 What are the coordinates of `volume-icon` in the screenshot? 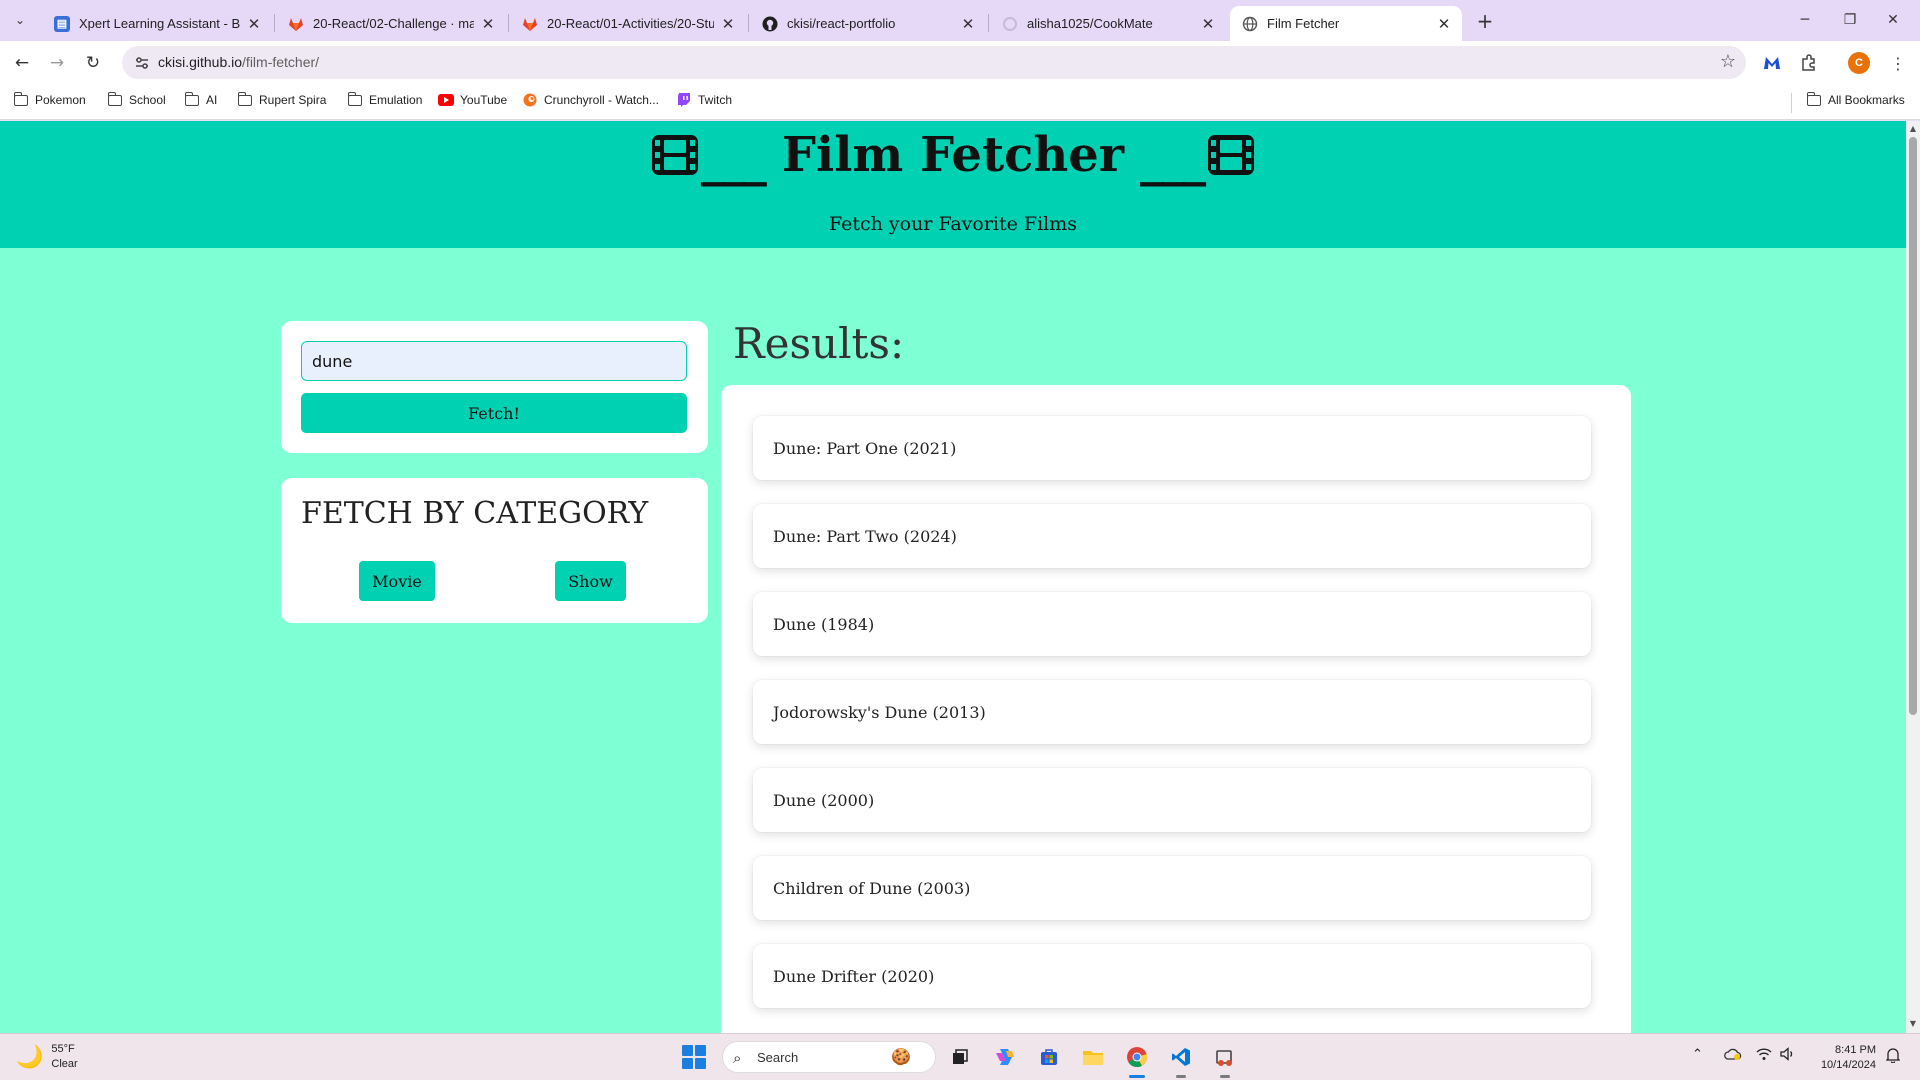 It's located at (1788, 1056).